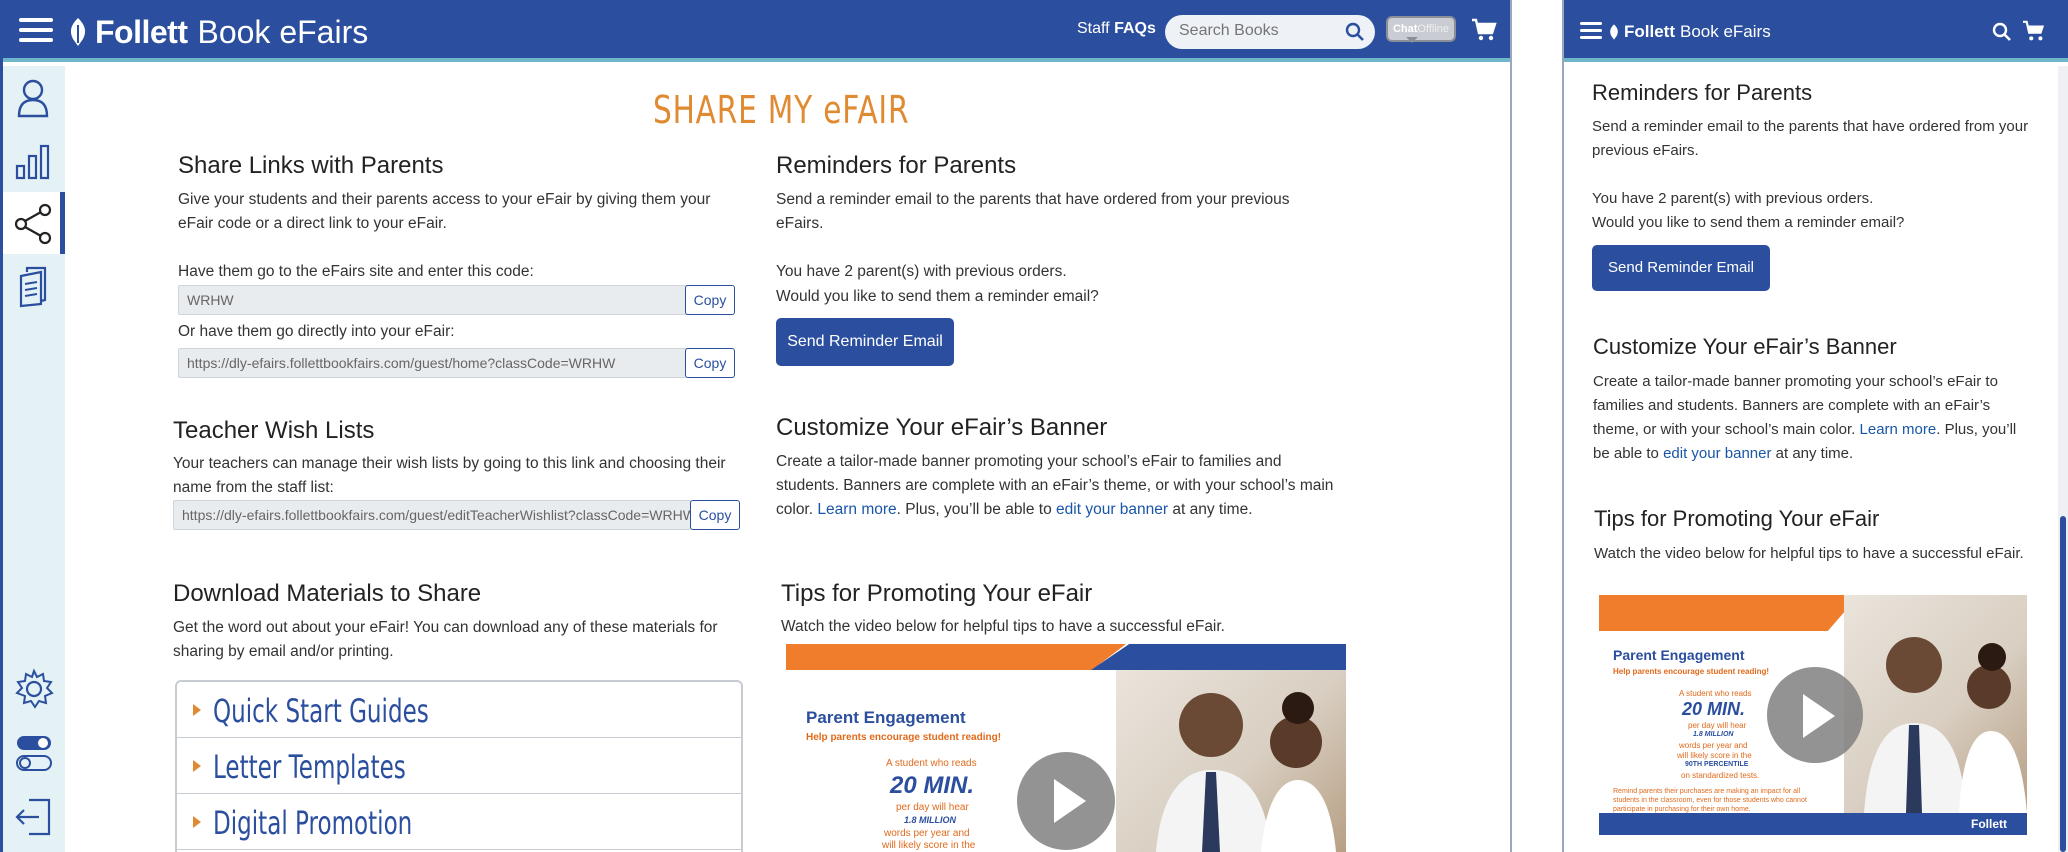 This screenshot has height=852, width=2068. Describe the element at coordinates (886, 717) in the screenshot. I see `video-heading: Parent Engagement` at that location.